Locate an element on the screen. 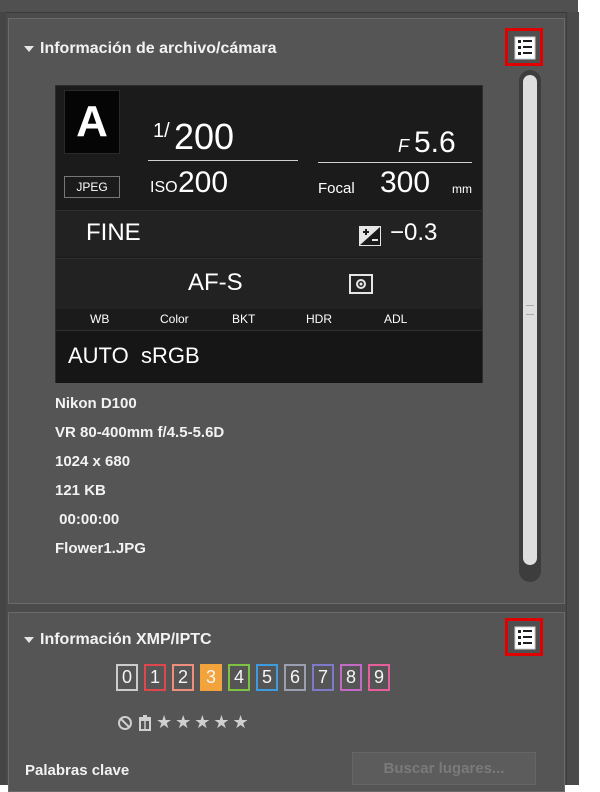  label-9: 9 is located at coordinates (379, 677).